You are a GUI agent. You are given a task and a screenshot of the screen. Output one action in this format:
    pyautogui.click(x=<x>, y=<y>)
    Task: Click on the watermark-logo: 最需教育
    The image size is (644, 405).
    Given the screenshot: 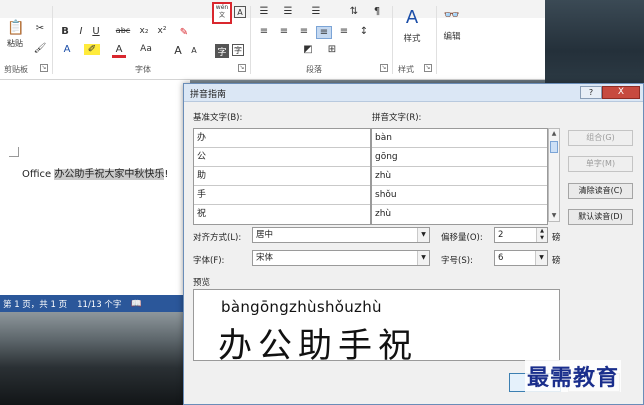 What is the action you would take?
    pyautogui.click(x=573, y=376)
    